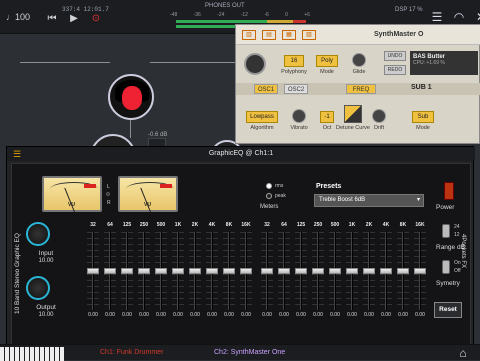  What do you see at coordinates (361, 89) in the screenshot?
I see `tab-freq: FREQ` at bounding box center [361, 89].